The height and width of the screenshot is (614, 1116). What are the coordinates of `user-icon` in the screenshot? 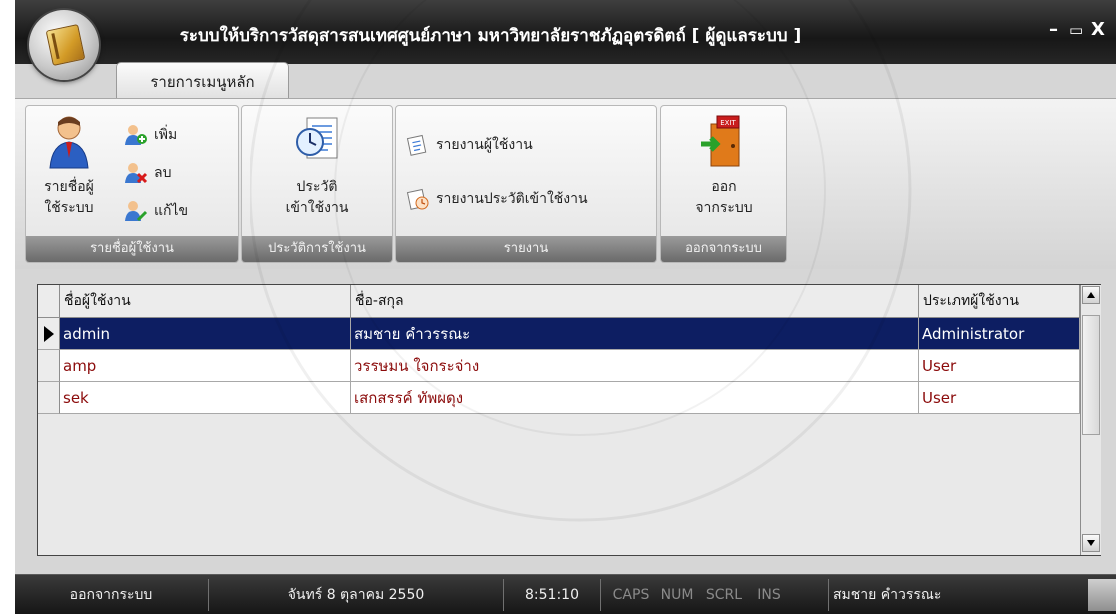 It's located at (69, 142).